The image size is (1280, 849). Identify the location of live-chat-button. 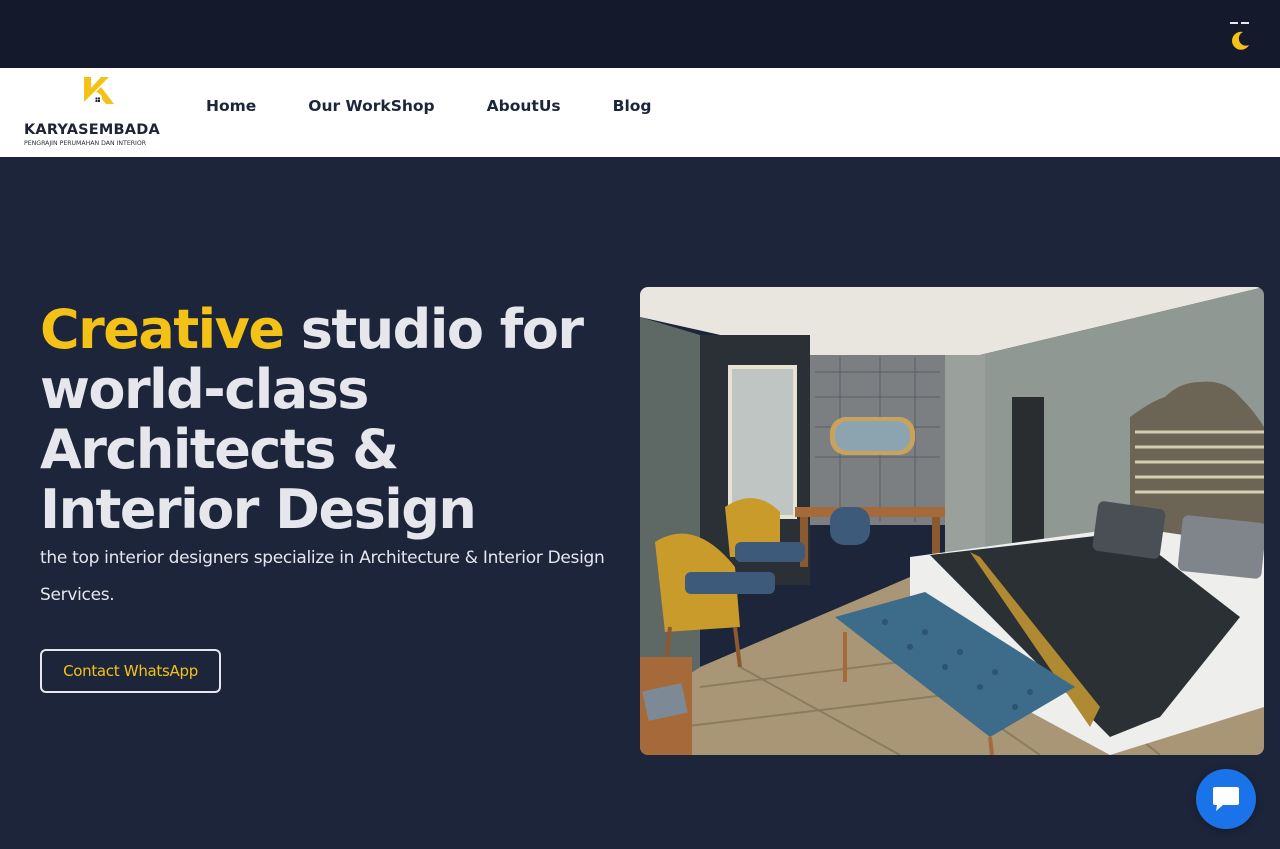
(1226, 799).